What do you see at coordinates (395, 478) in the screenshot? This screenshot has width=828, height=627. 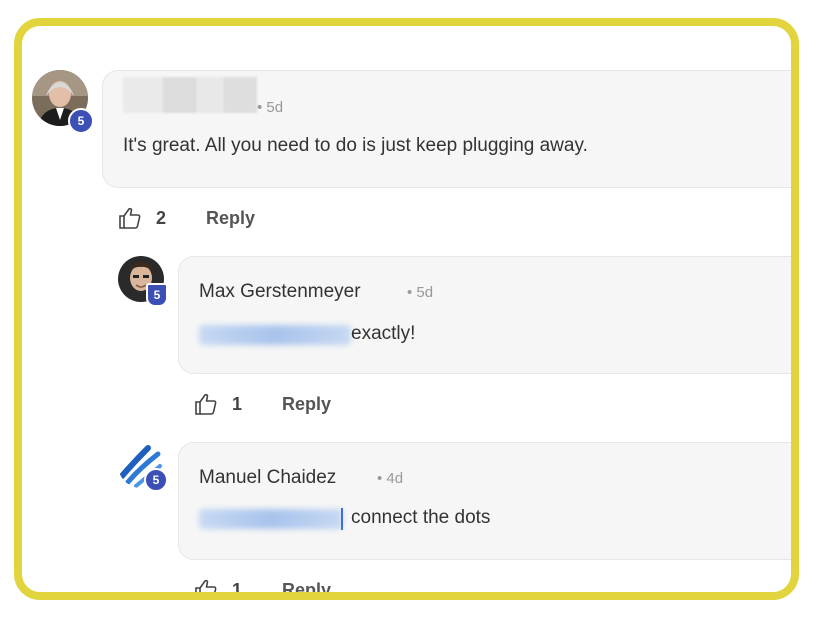 I see `time-value: 4d` at bounding box center [395, 478].